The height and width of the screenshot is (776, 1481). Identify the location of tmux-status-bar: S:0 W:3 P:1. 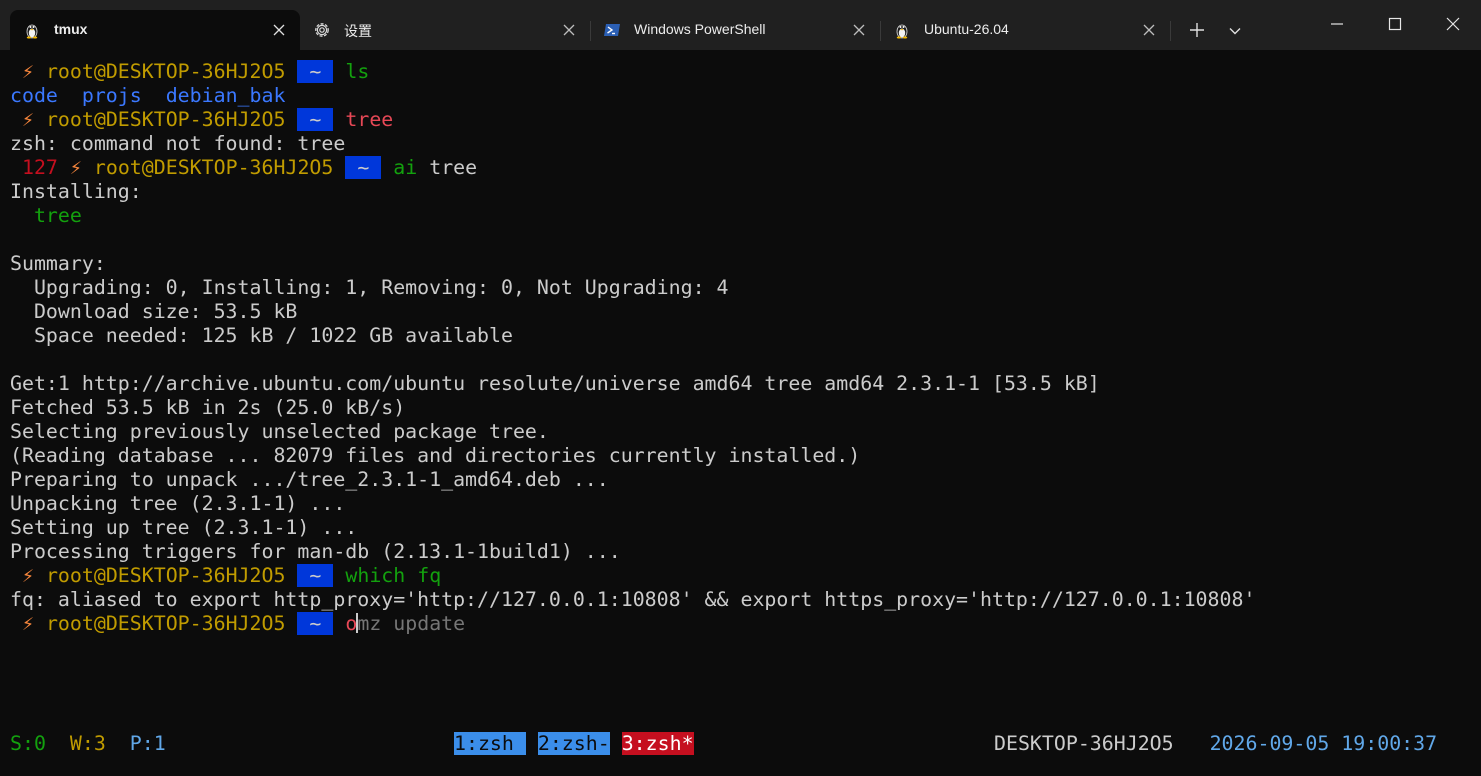
(88, 744).